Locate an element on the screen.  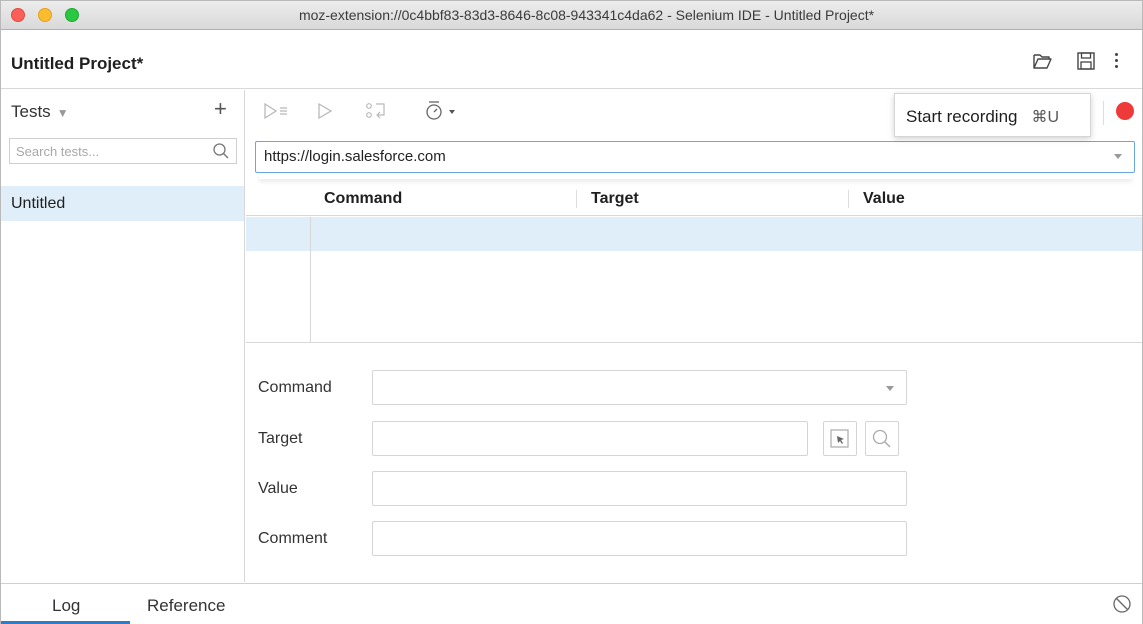
index-column-divider is located at coordinates (310, 280).